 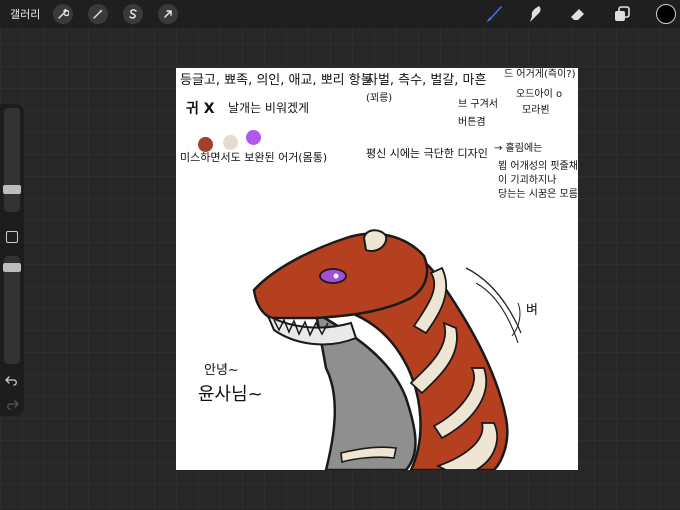 What do you see at coordinates (12, 189) in the screenshot?
I see `brush-size-thumb` at bounding box center [12, 189].